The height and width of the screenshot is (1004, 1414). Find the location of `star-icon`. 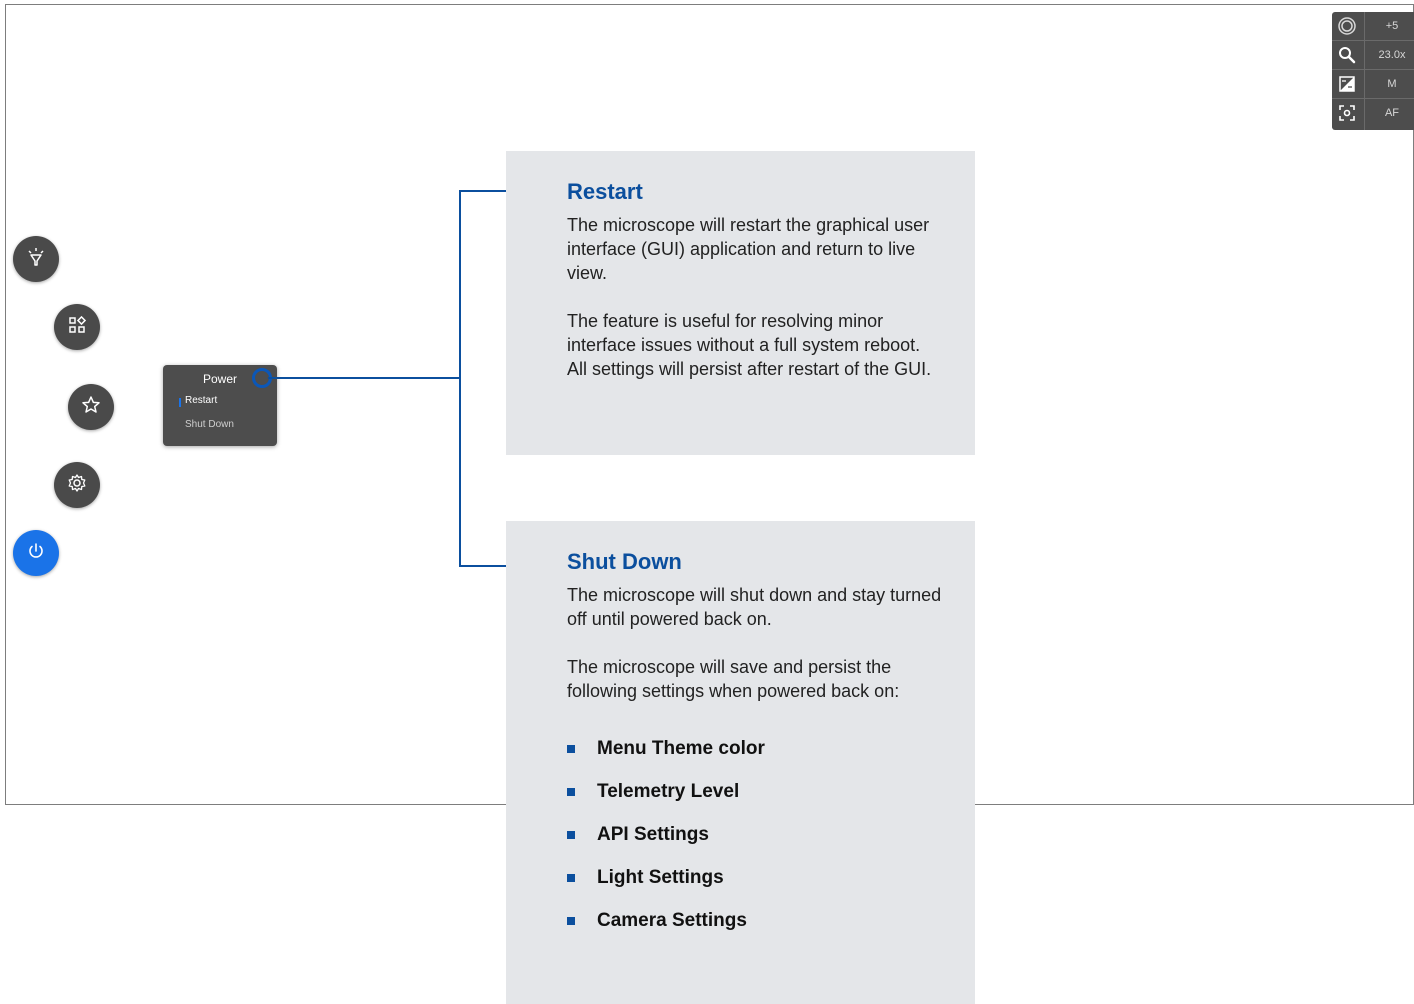

star-icon is located at coordinates (91, 407).